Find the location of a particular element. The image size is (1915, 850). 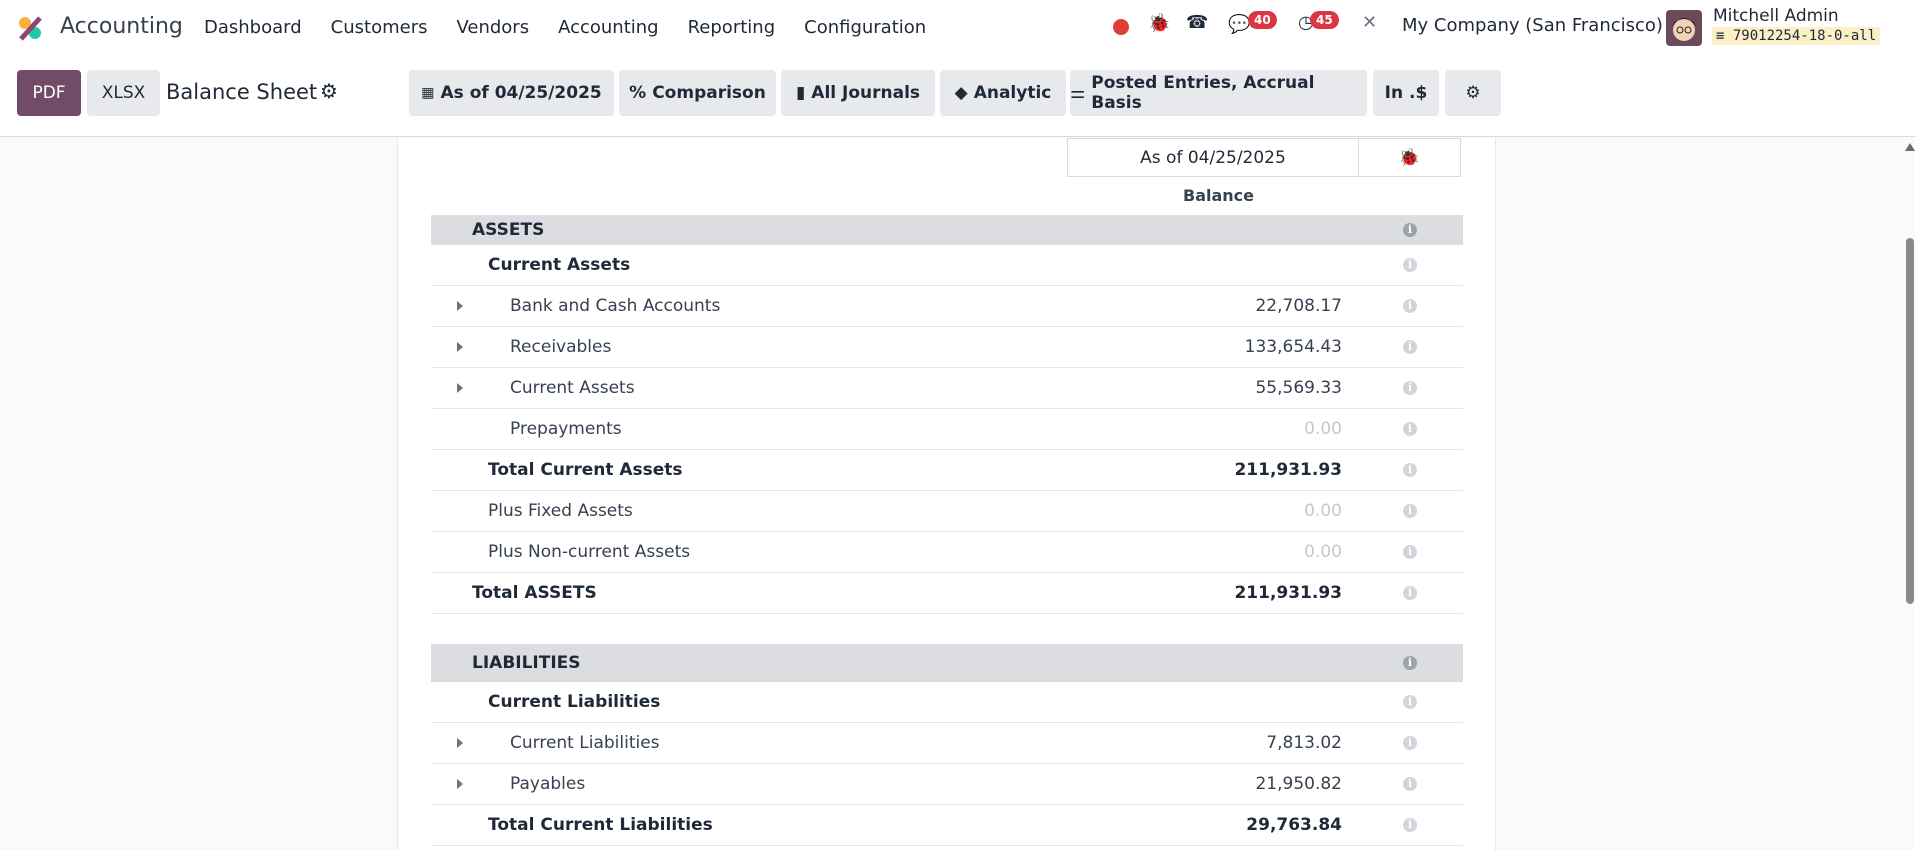

line-balance: 7,813.02 is located at coordinates (1304, 743).